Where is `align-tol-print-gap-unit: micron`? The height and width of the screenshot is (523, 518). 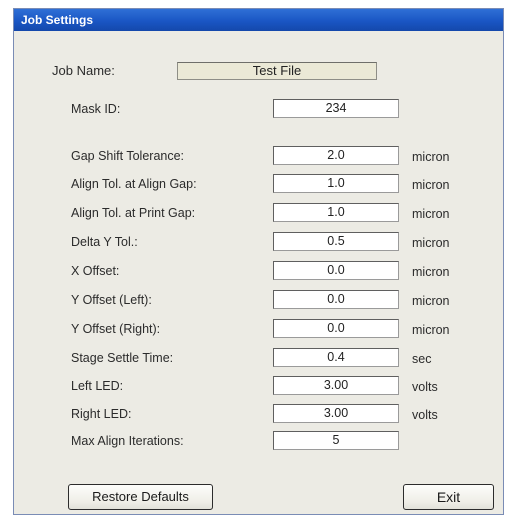
align-tol-print-gap-unit: micron is located at coordinates (431, 214).